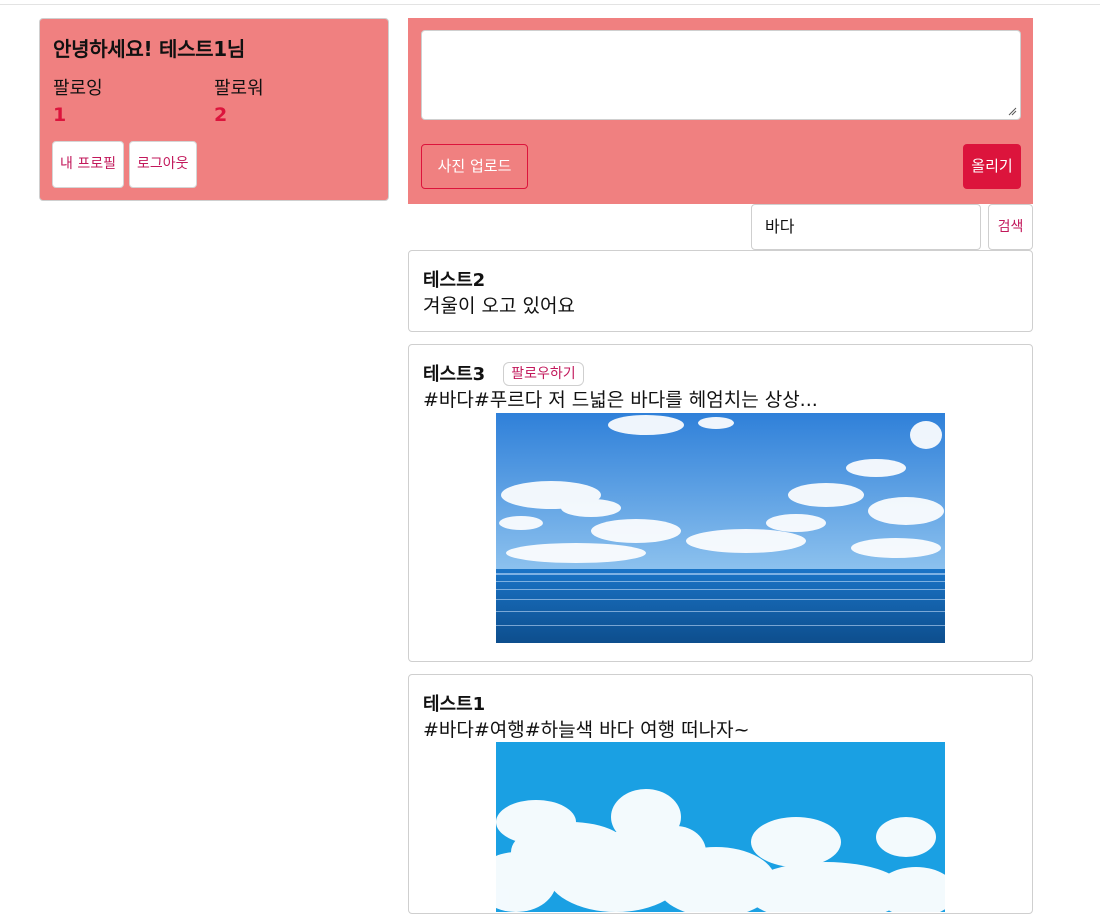 This screenshot has height=914, width=1100. What do you see at coordinates (239, 88) in the screenshot?
I see `follower-label: 팔로워` at bounding box center [239, 88].